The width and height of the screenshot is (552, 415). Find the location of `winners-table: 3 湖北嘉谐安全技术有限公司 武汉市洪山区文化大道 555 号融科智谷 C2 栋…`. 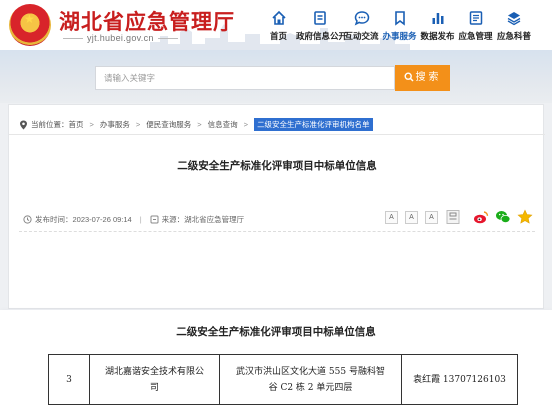

winners-table: 3 湖北嘉谐安全技术有限公司 武汉市洪山区文化大道 555 号融科智谷 C2 栋… is located at coordinates (283, 379).